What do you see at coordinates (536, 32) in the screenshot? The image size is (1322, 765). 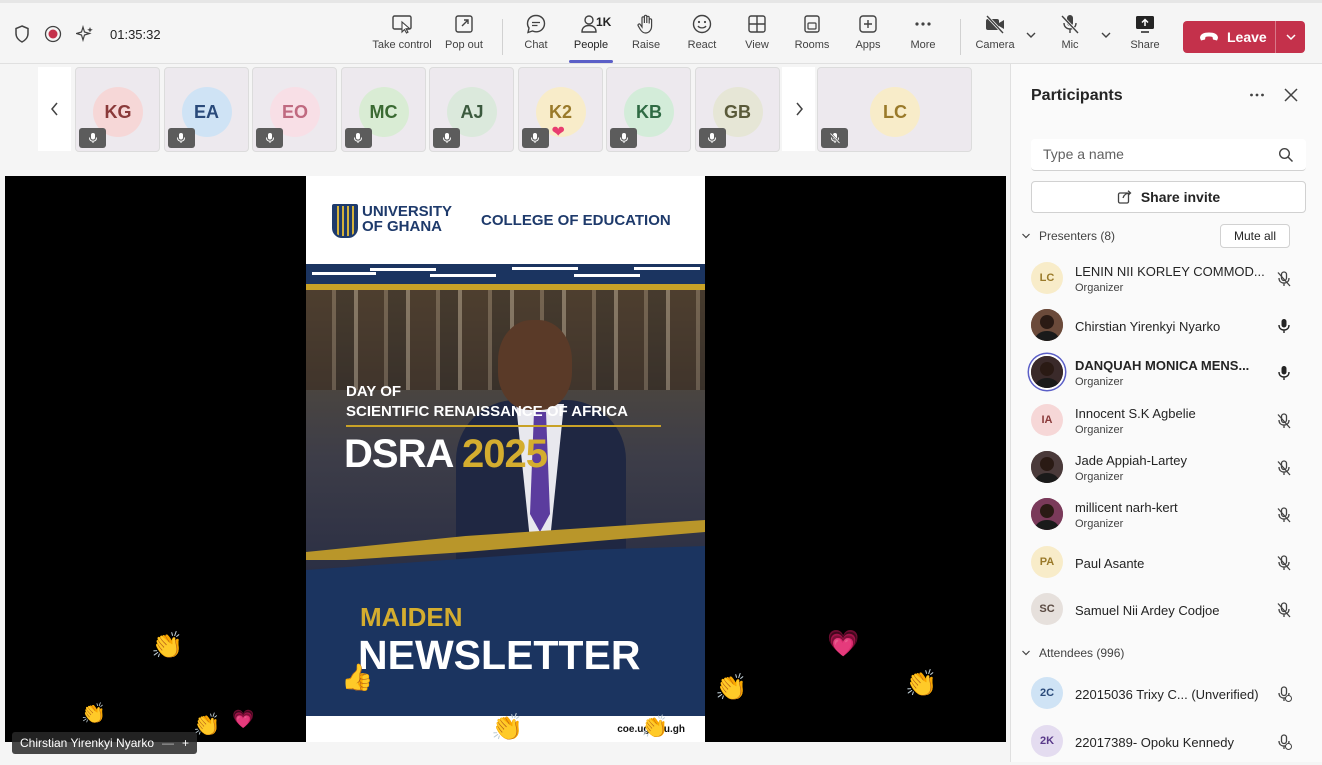 I see `chat-button: Chat` at bounding box center [536, 32].